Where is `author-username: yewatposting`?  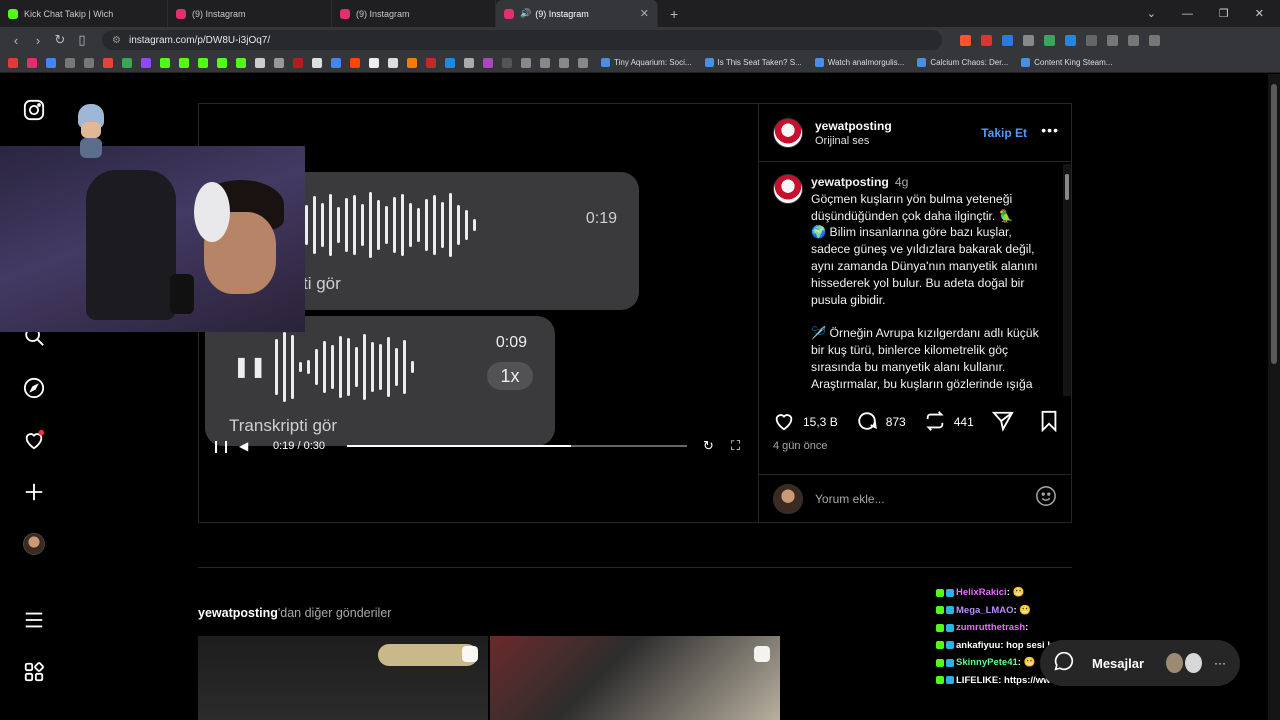 author-username: yewatposting is located at coordinates (853, 126).